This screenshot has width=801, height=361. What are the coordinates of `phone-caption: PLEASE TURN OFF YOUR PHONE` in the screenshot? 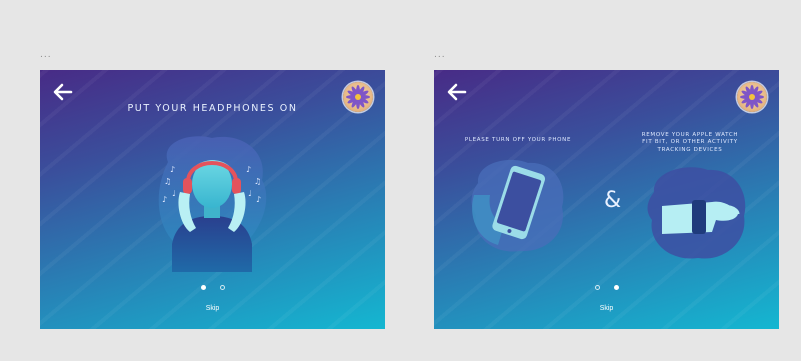 It's located at (518, 140).